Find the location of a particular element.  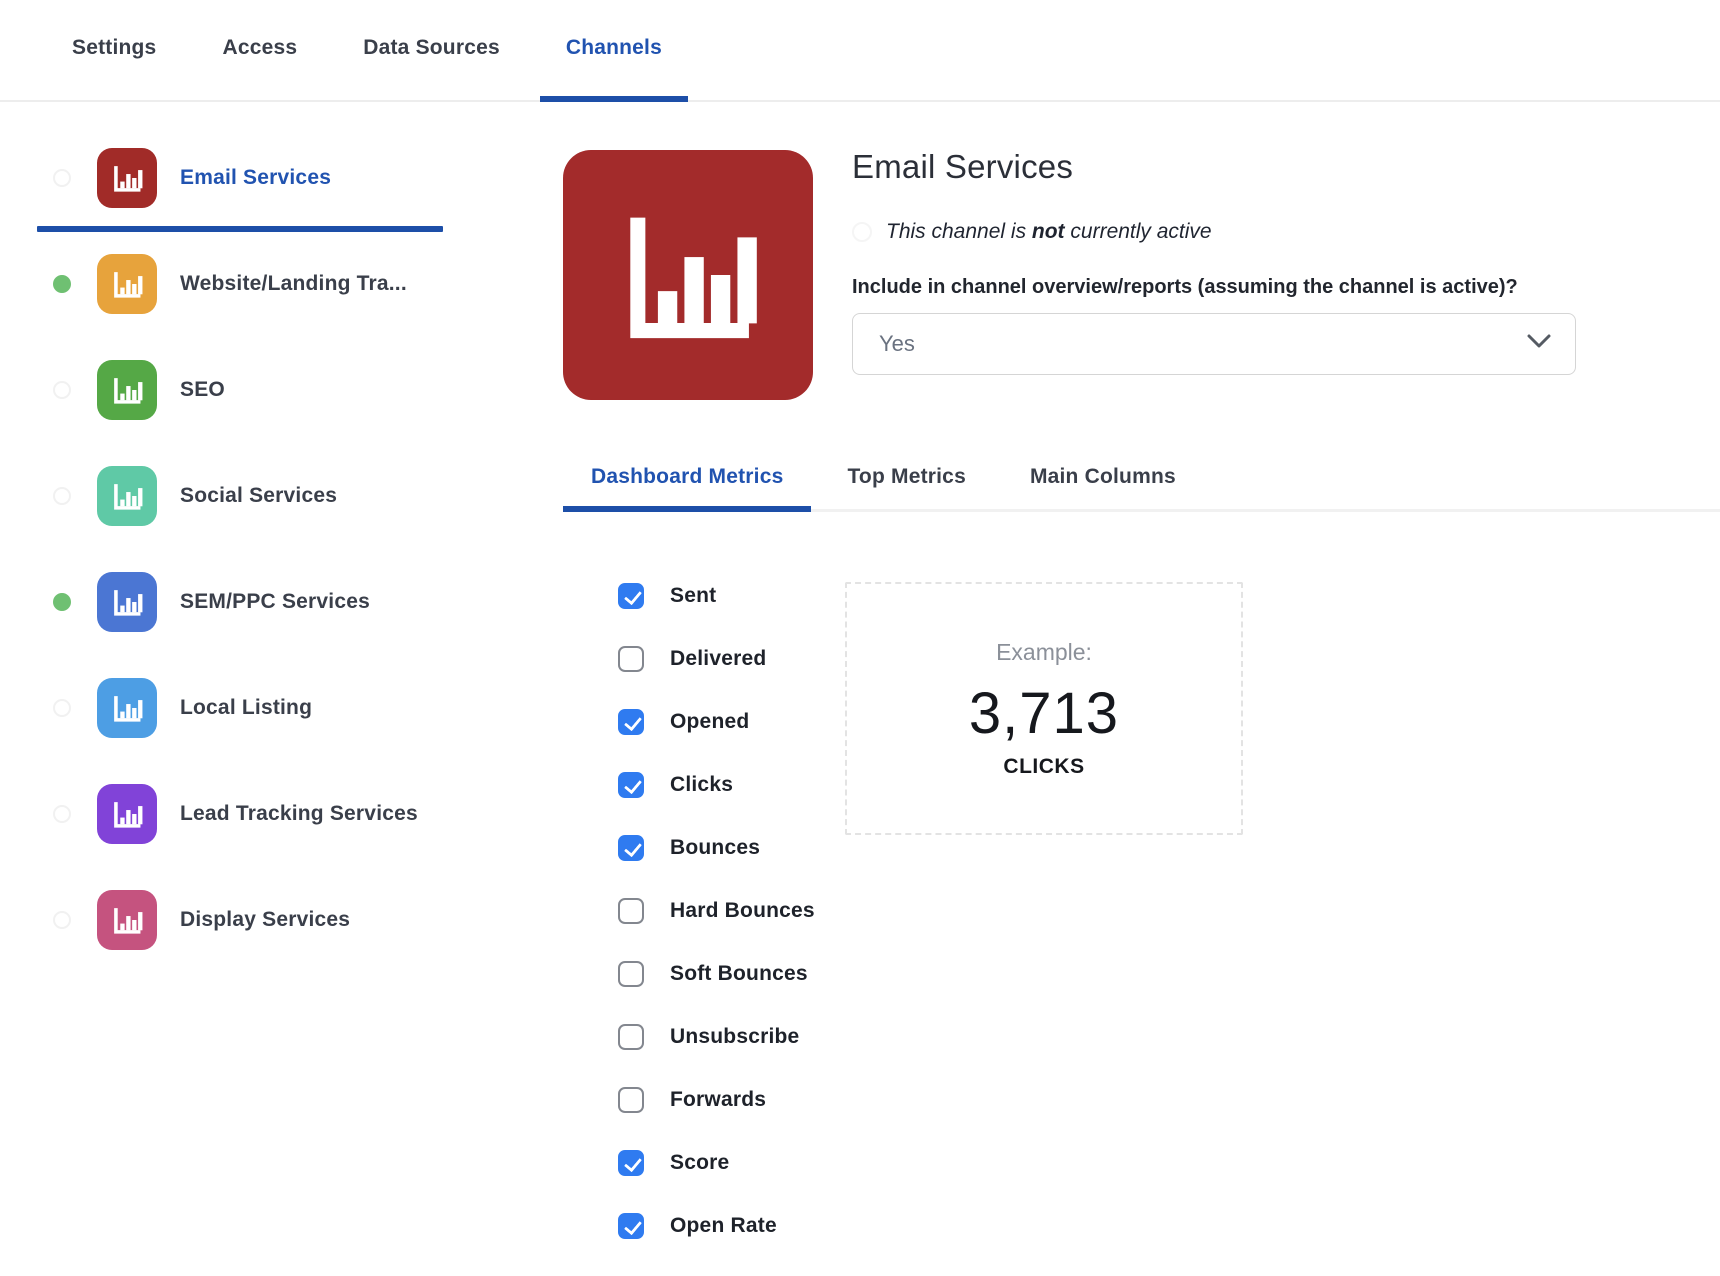

metric-row-sent: Sent is located at coordinates (716, 614).